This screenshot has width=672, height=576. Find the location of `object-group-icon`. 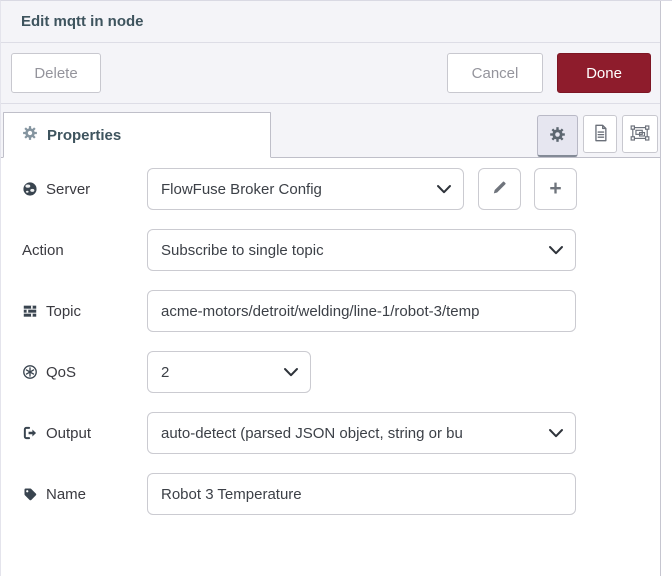

object-group-icon is located at coordinates (640, 134).